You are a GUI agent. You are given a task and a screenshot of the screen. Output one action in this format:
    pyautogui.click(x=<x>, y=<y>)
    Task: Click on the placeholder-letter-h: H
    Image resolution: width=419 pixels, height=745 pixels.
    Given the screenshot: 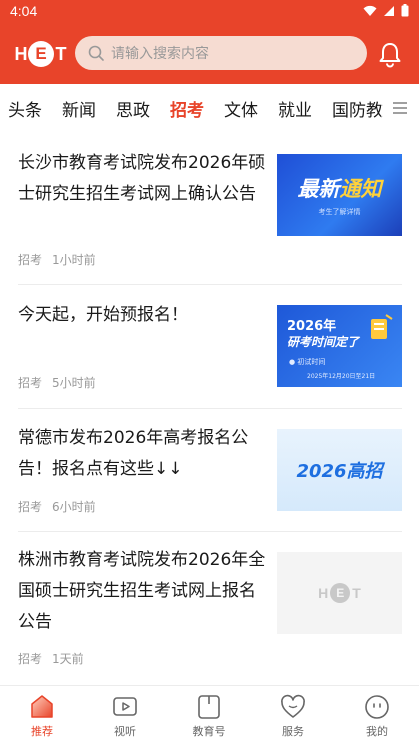 What is the action you would take?
    pyautogui.click(x=323, y=593)
    